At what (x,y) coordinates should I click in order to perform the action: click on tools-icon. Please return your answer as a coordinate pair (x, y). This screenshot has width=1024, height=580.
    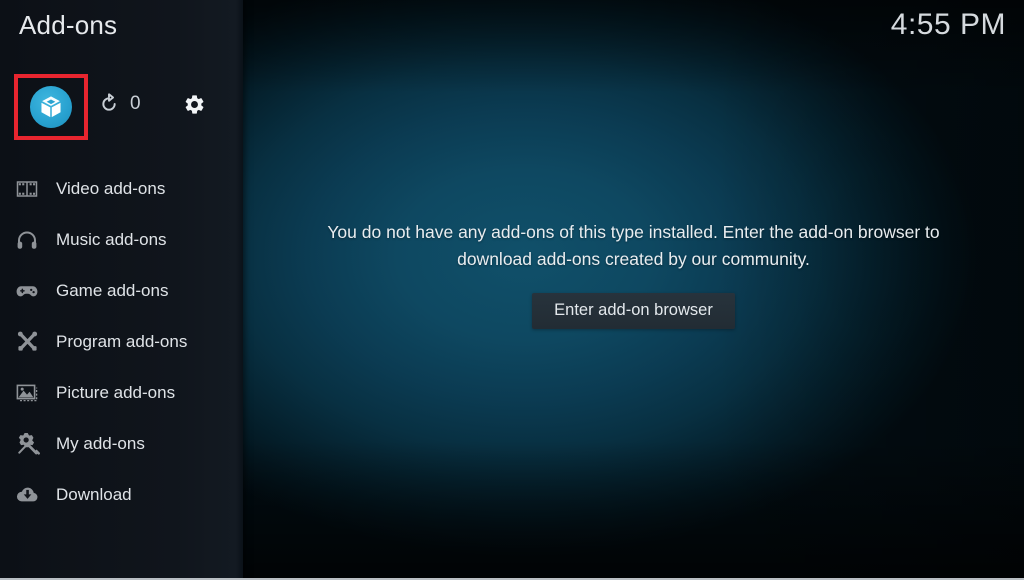
    Looking at the image, I should click on (27, 342).